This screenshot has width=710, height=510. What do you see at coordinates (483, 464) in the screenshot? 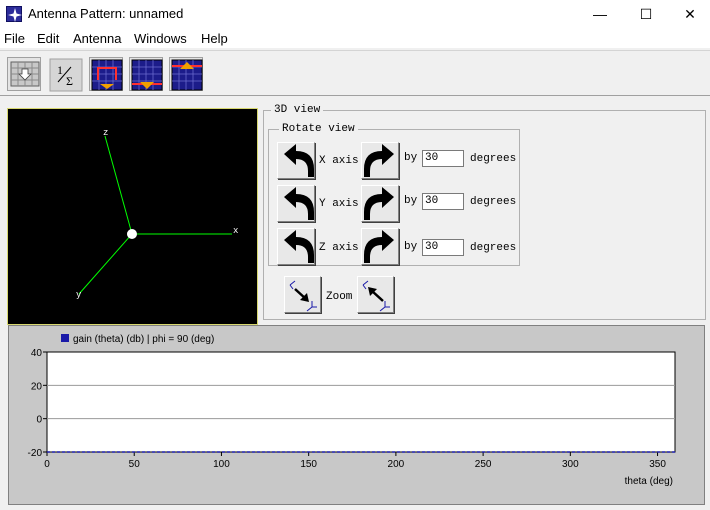
I see `x-tick-label: 250` at bounding box center [483, 464].